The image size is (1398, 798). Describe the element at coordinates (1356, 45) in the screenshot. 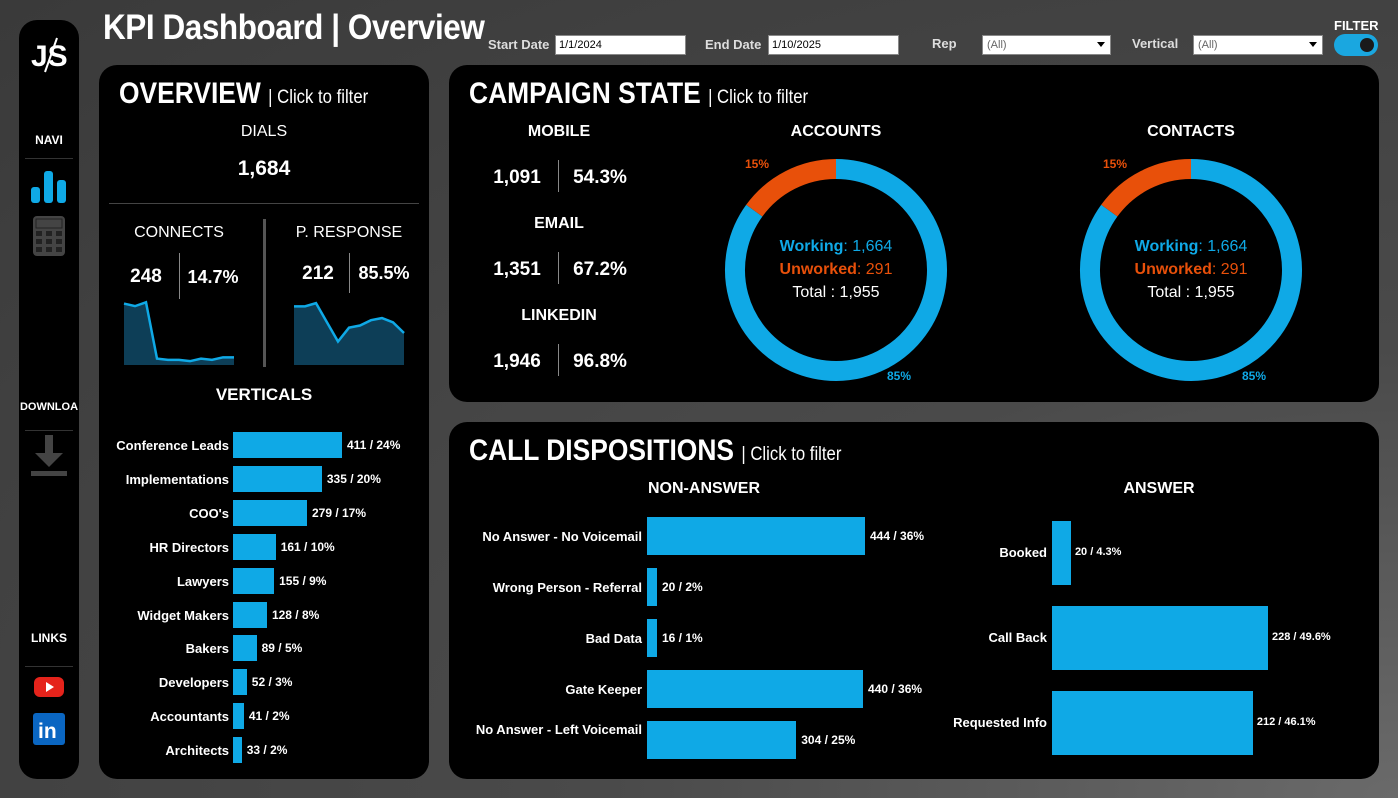

I see `filter-toggle` at that location.